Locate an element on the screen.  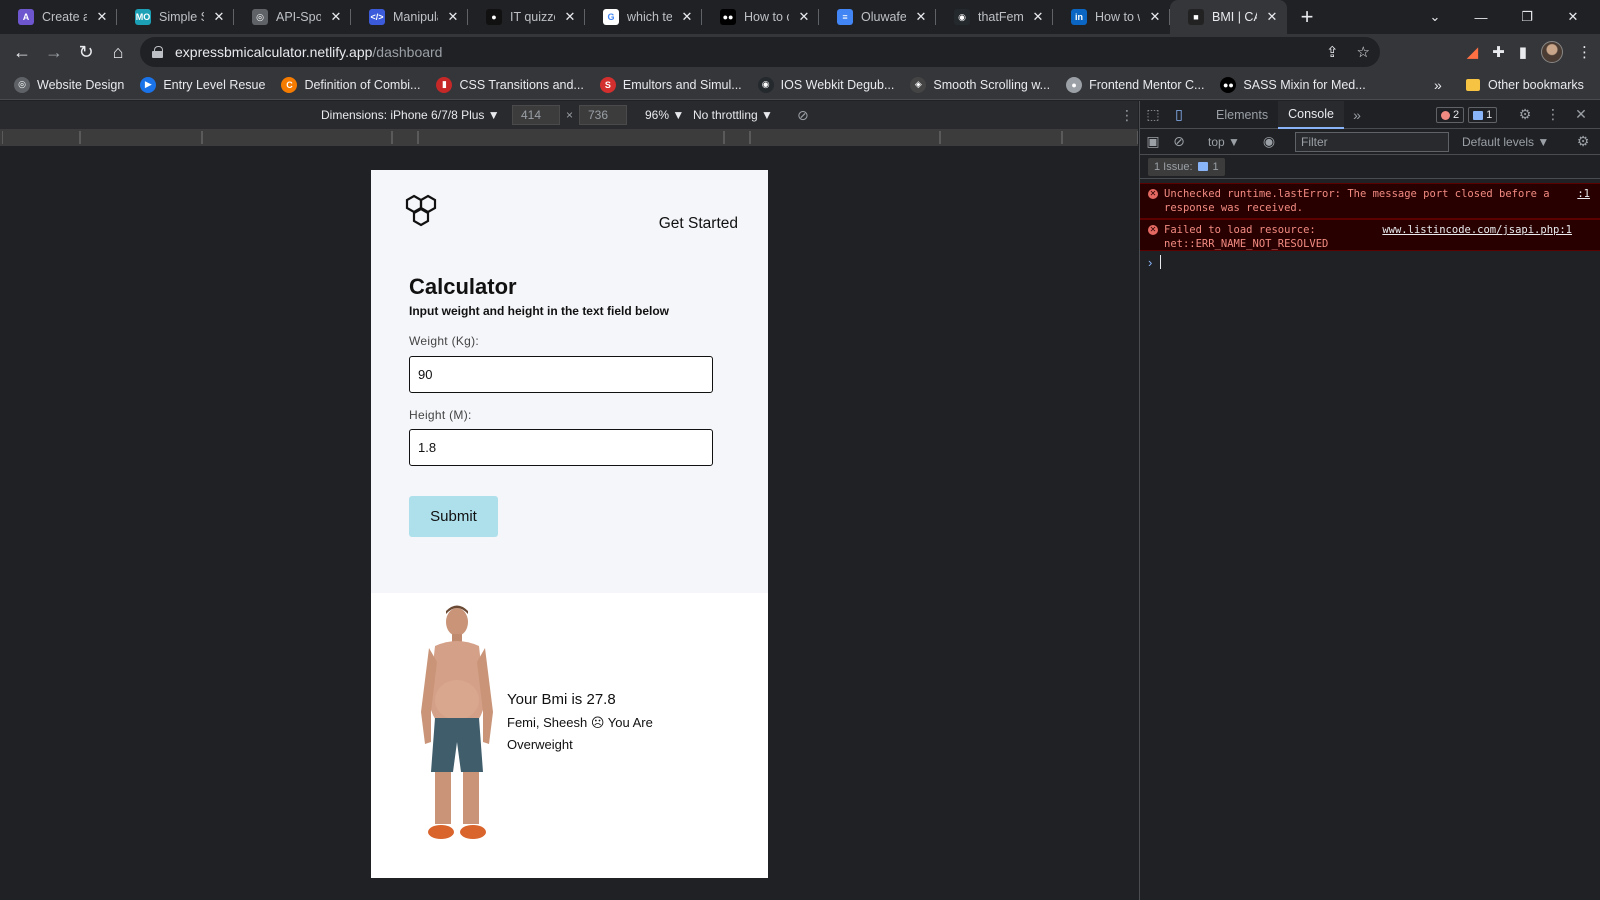
lock-icon is located at coordinates (157, 52).